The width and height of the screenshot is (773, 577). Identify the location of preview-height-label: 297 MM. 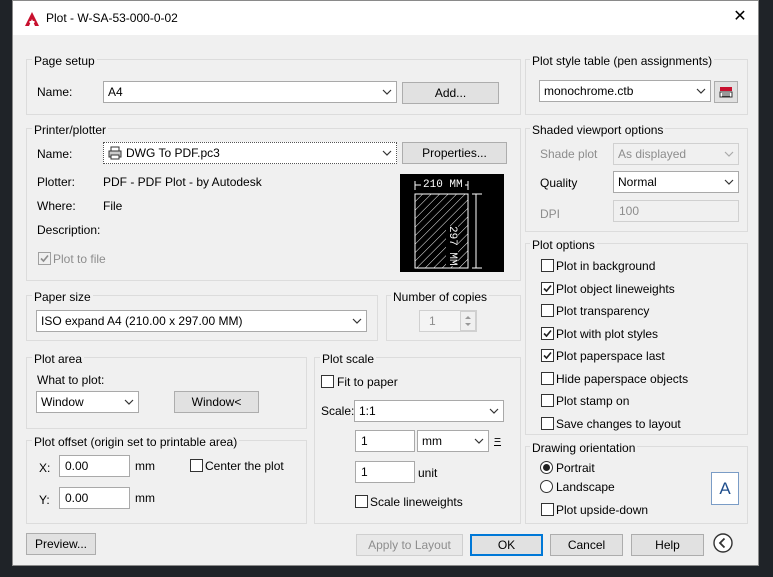
(452, 246).